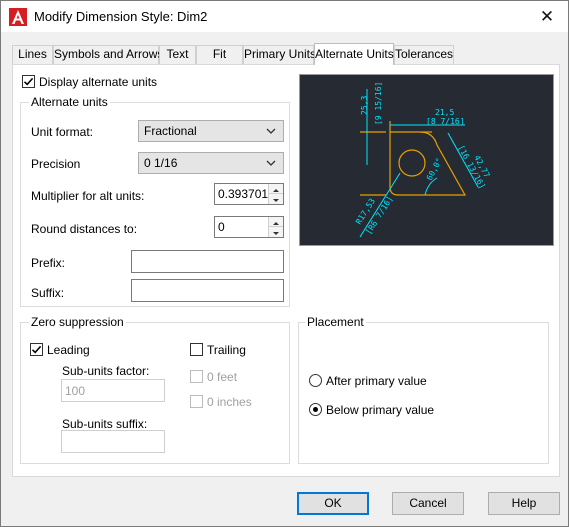  I want to click on placement-group, so click(423, 393).